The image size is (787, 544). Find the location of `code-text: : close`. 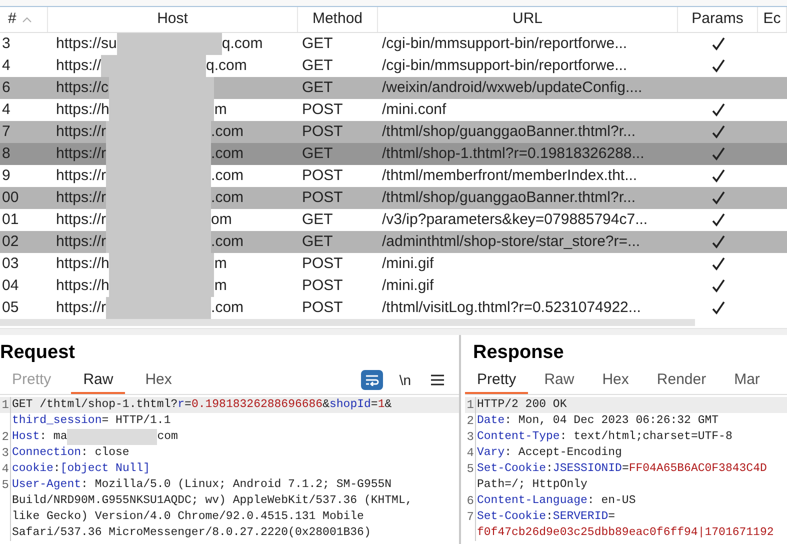

code-text: : close is located at coordinates (105, 453).